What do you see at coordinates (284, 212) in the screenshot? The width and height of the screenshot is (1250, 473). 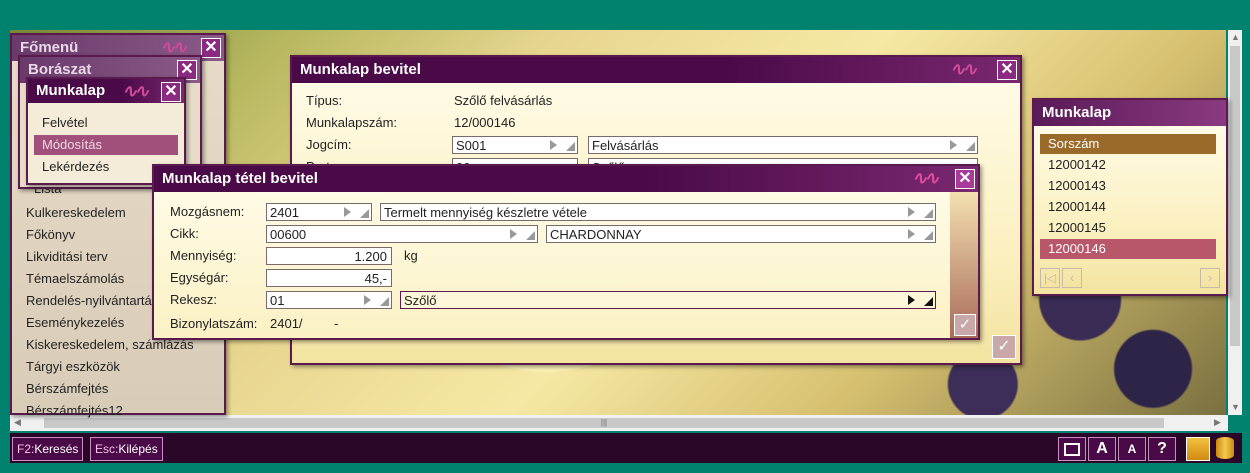 I see `movement-code-value: 2401` at bounding box center [284, 212].